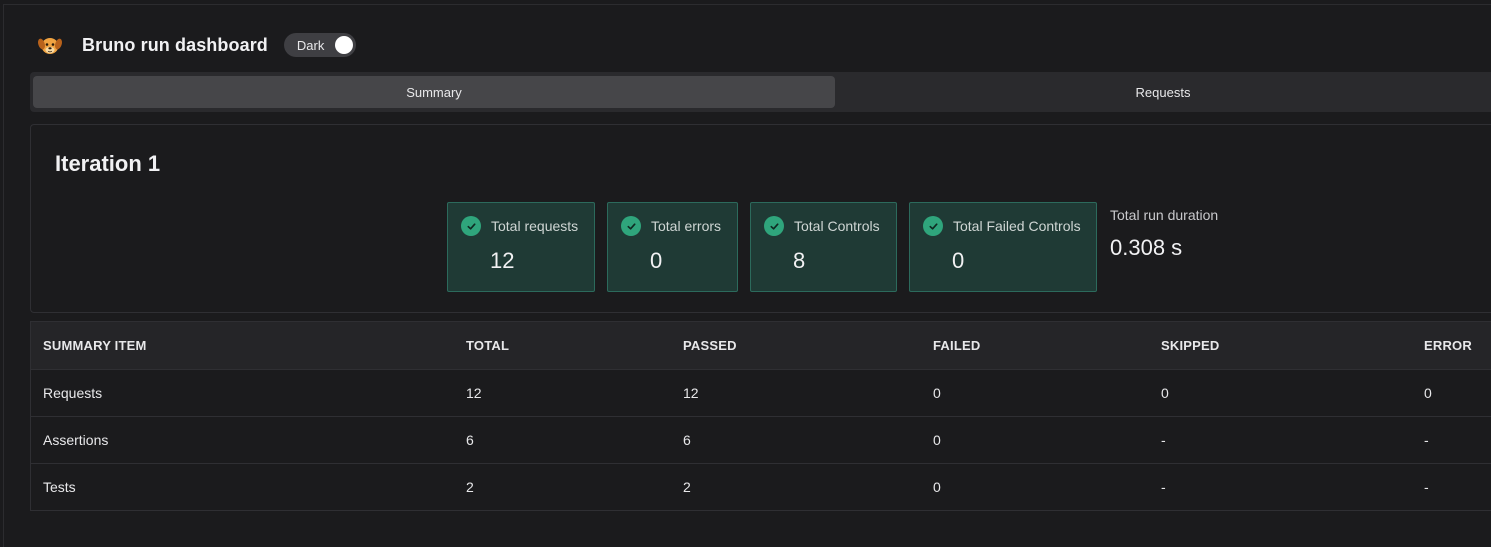 The height and width of the screenshot is (547, 1491). Describe the element at coordinates (108, 163) in the screenshot. I see `iteration-title: Iteration 1` at that location.